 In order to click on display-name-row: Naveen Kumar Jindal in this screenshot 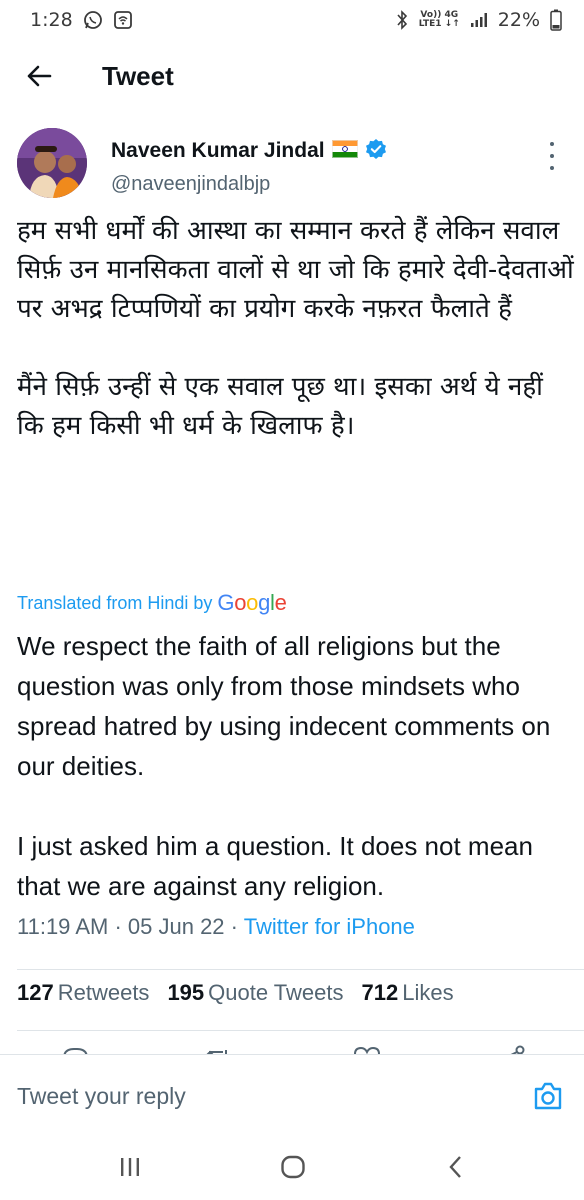, I will do `click(249, 151)`.